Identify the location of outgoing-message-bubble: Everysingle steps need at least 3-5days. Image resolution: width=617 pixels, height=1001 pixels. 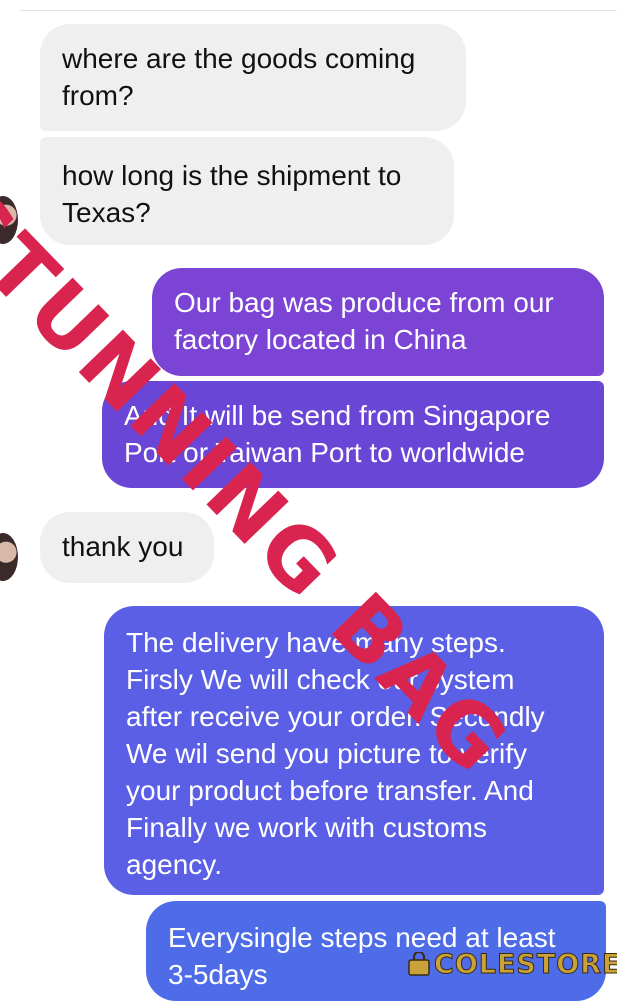
(376, 951).